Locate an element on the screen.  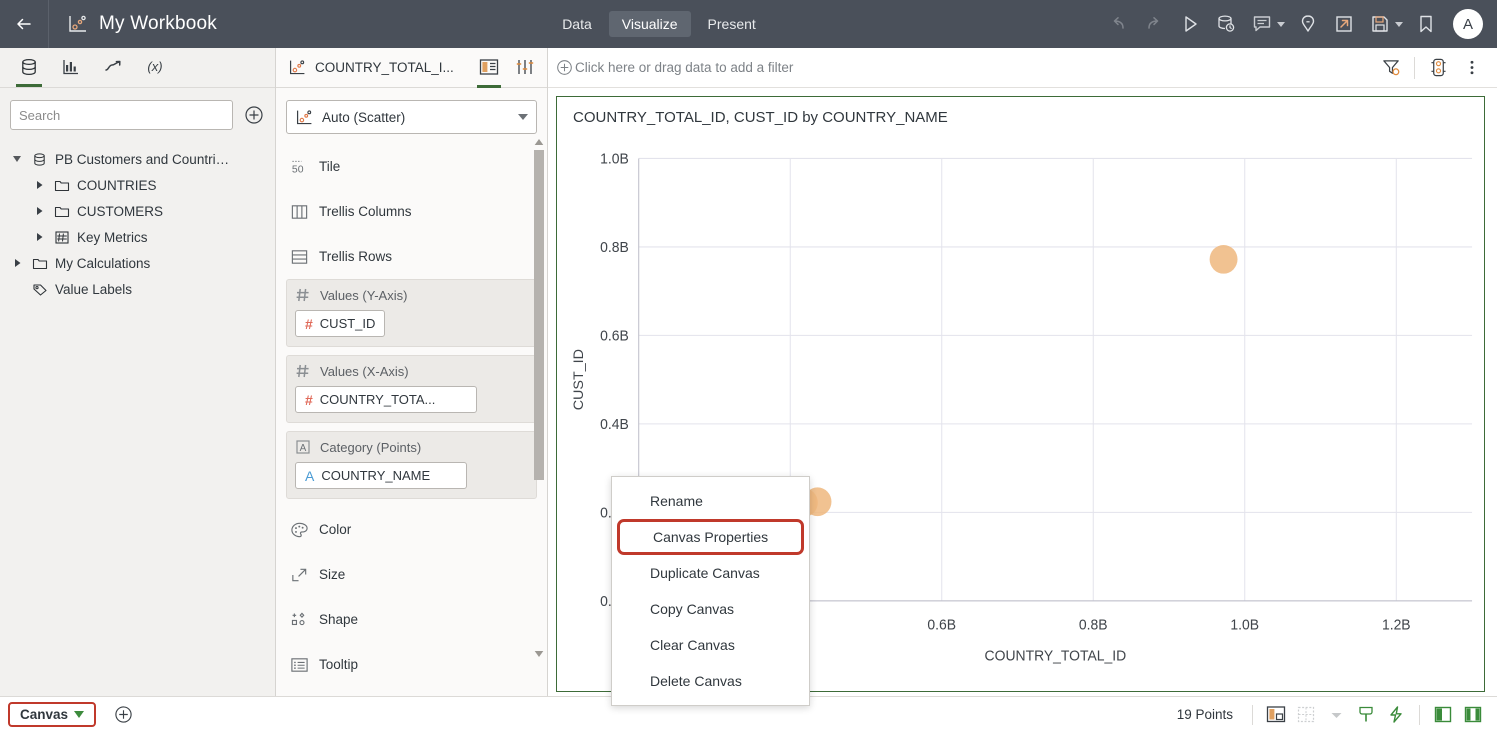
properties-panel-tab is located at coordinates (525, 68).